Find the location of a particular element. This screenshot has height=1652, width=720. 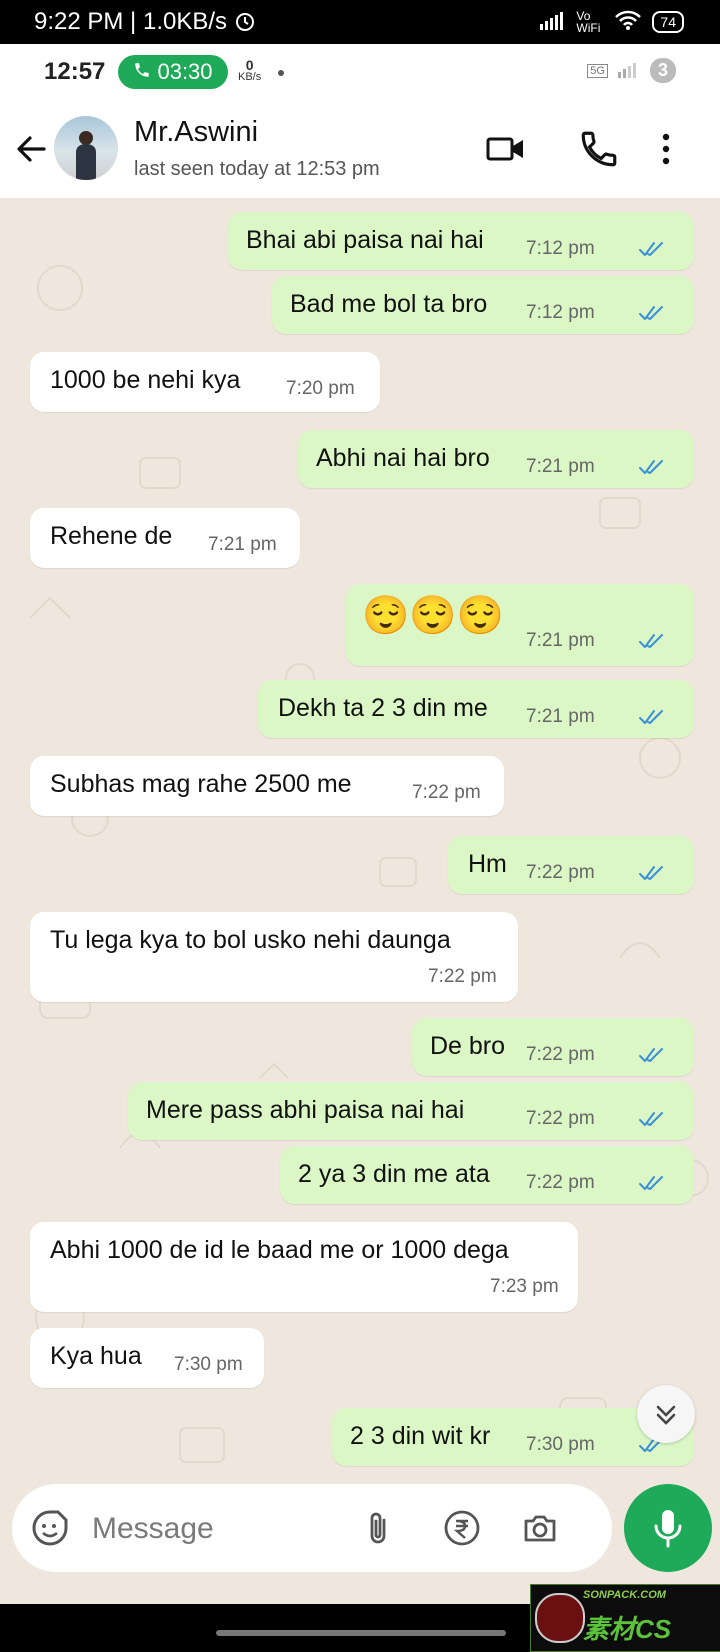

inner-status-bar: 12:57 03:30 0 KB/s 5G 3 is located at coordinates (360, 73).